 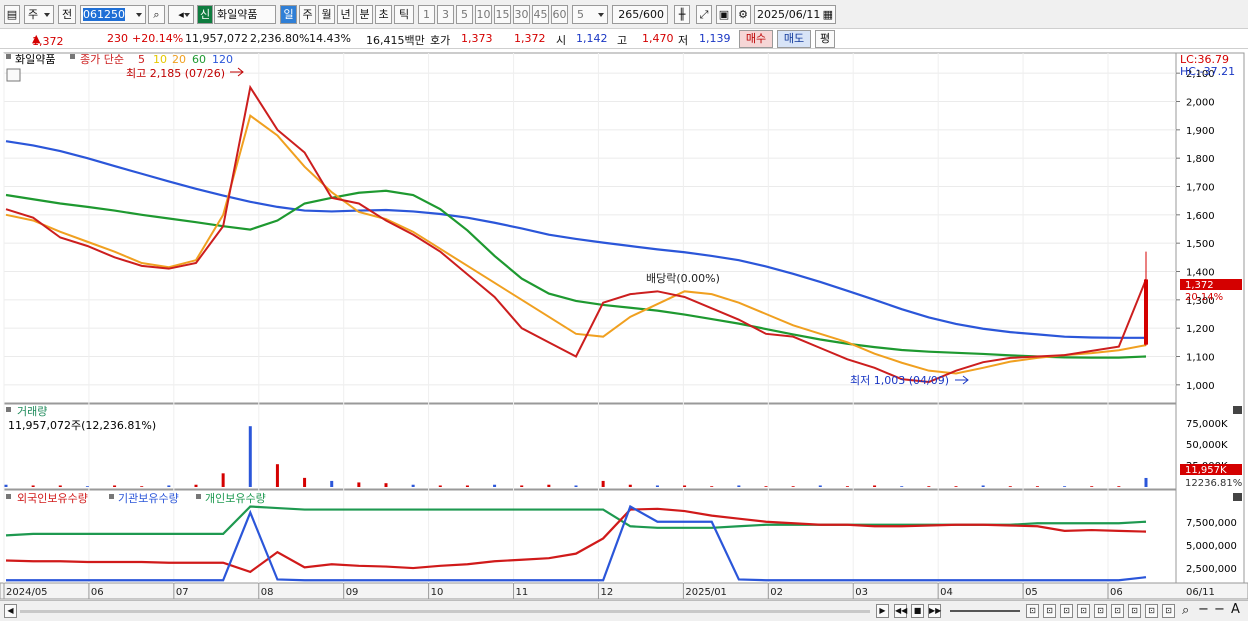 What do you see at coordinates (1168, 611) in the screenshot?
I see `layout-icon-9: ⊡` at bounding box center [1168, 611].